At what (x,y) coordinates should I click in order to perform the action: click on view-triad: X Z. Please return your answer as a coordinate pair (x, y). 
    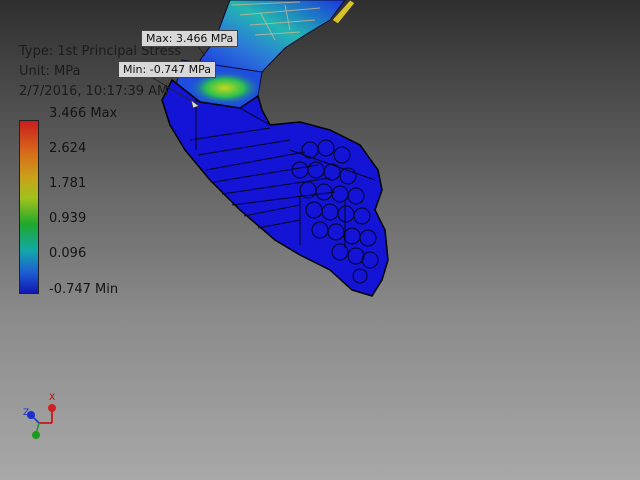
    Looking at the image, I should click on (39, 418).